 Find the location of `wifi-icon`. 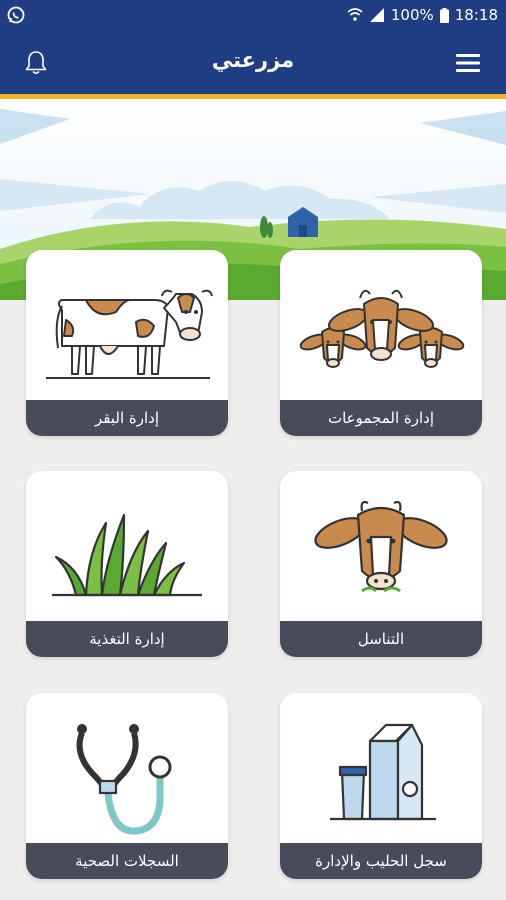

wifi-icon is located at coordinates (355, 14).